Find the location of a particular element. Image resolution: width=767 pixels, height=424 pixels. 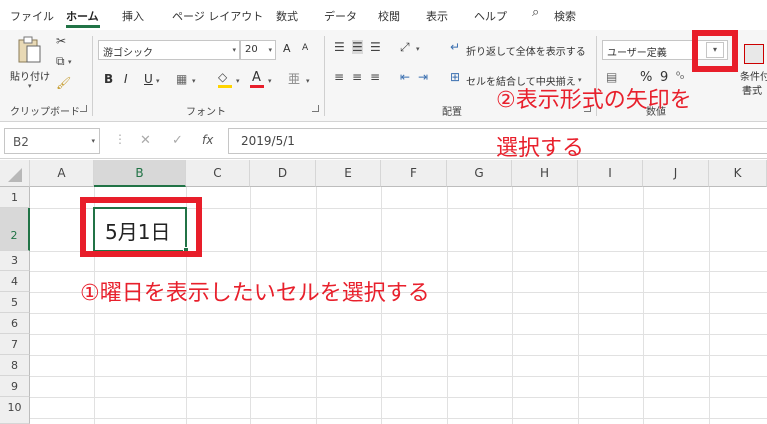

font-color-icon: A is located at coordinates (256, 77).